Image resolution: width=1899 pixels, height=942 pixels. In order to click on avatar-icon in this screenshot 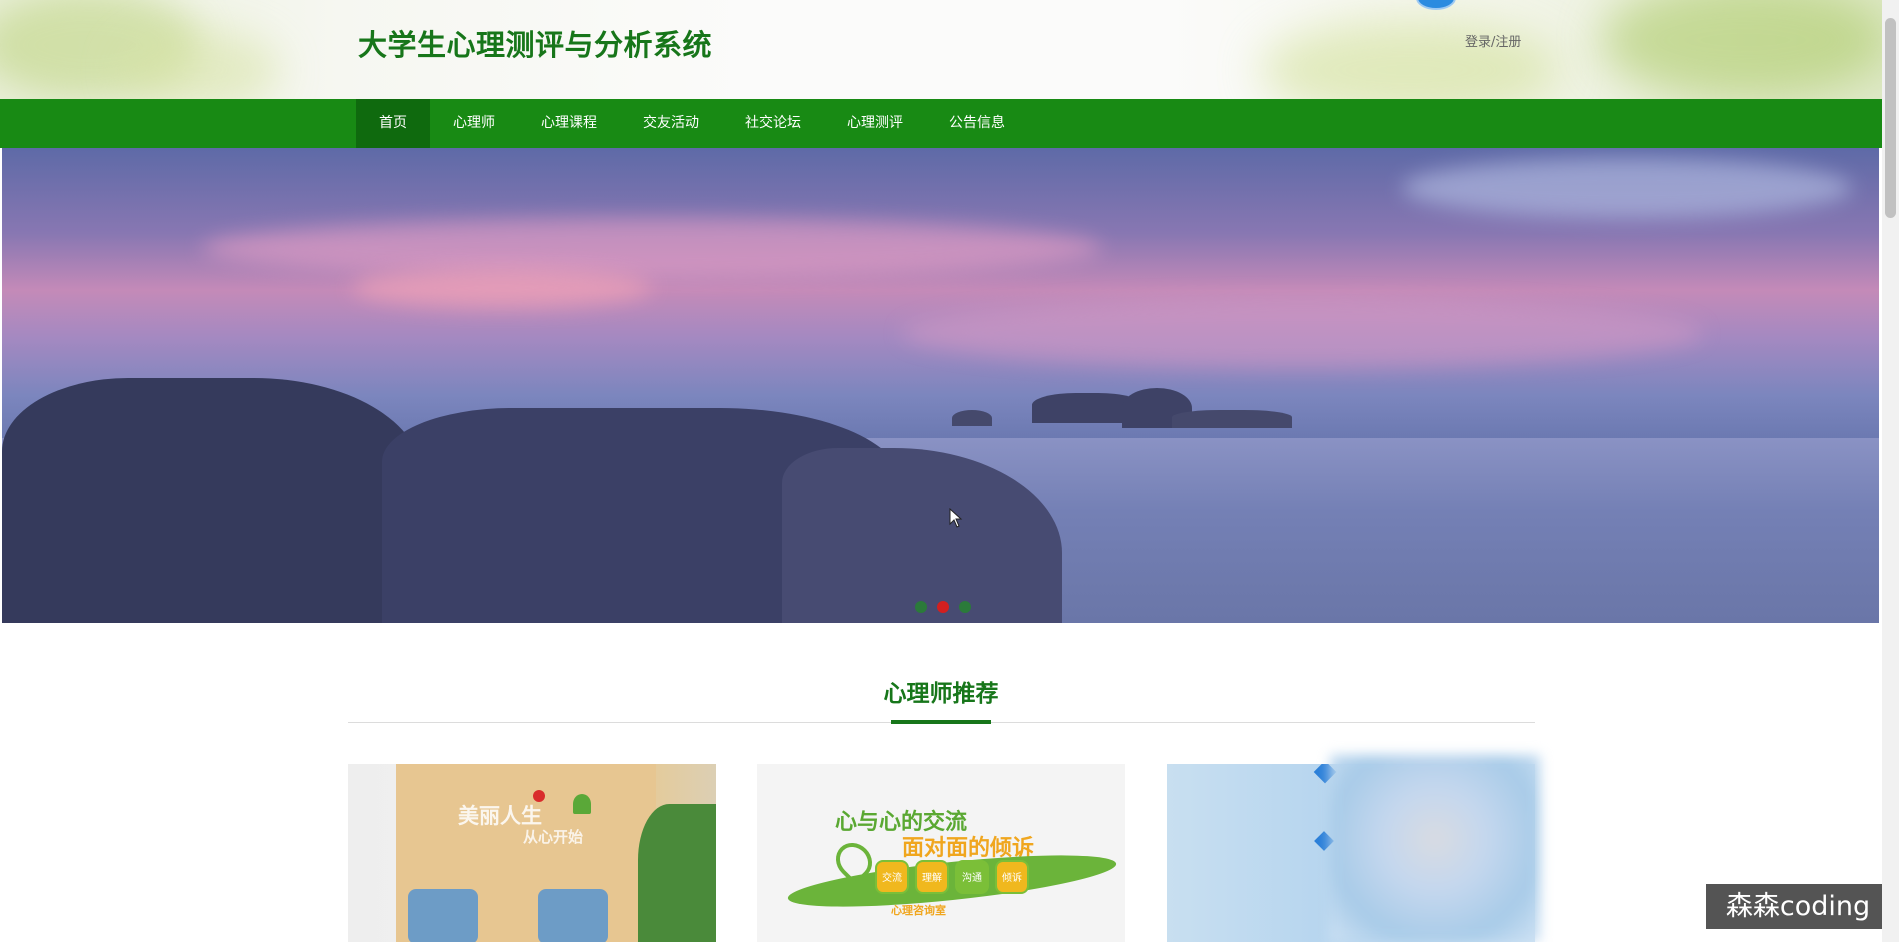, I will do `click(1436, 5)`.